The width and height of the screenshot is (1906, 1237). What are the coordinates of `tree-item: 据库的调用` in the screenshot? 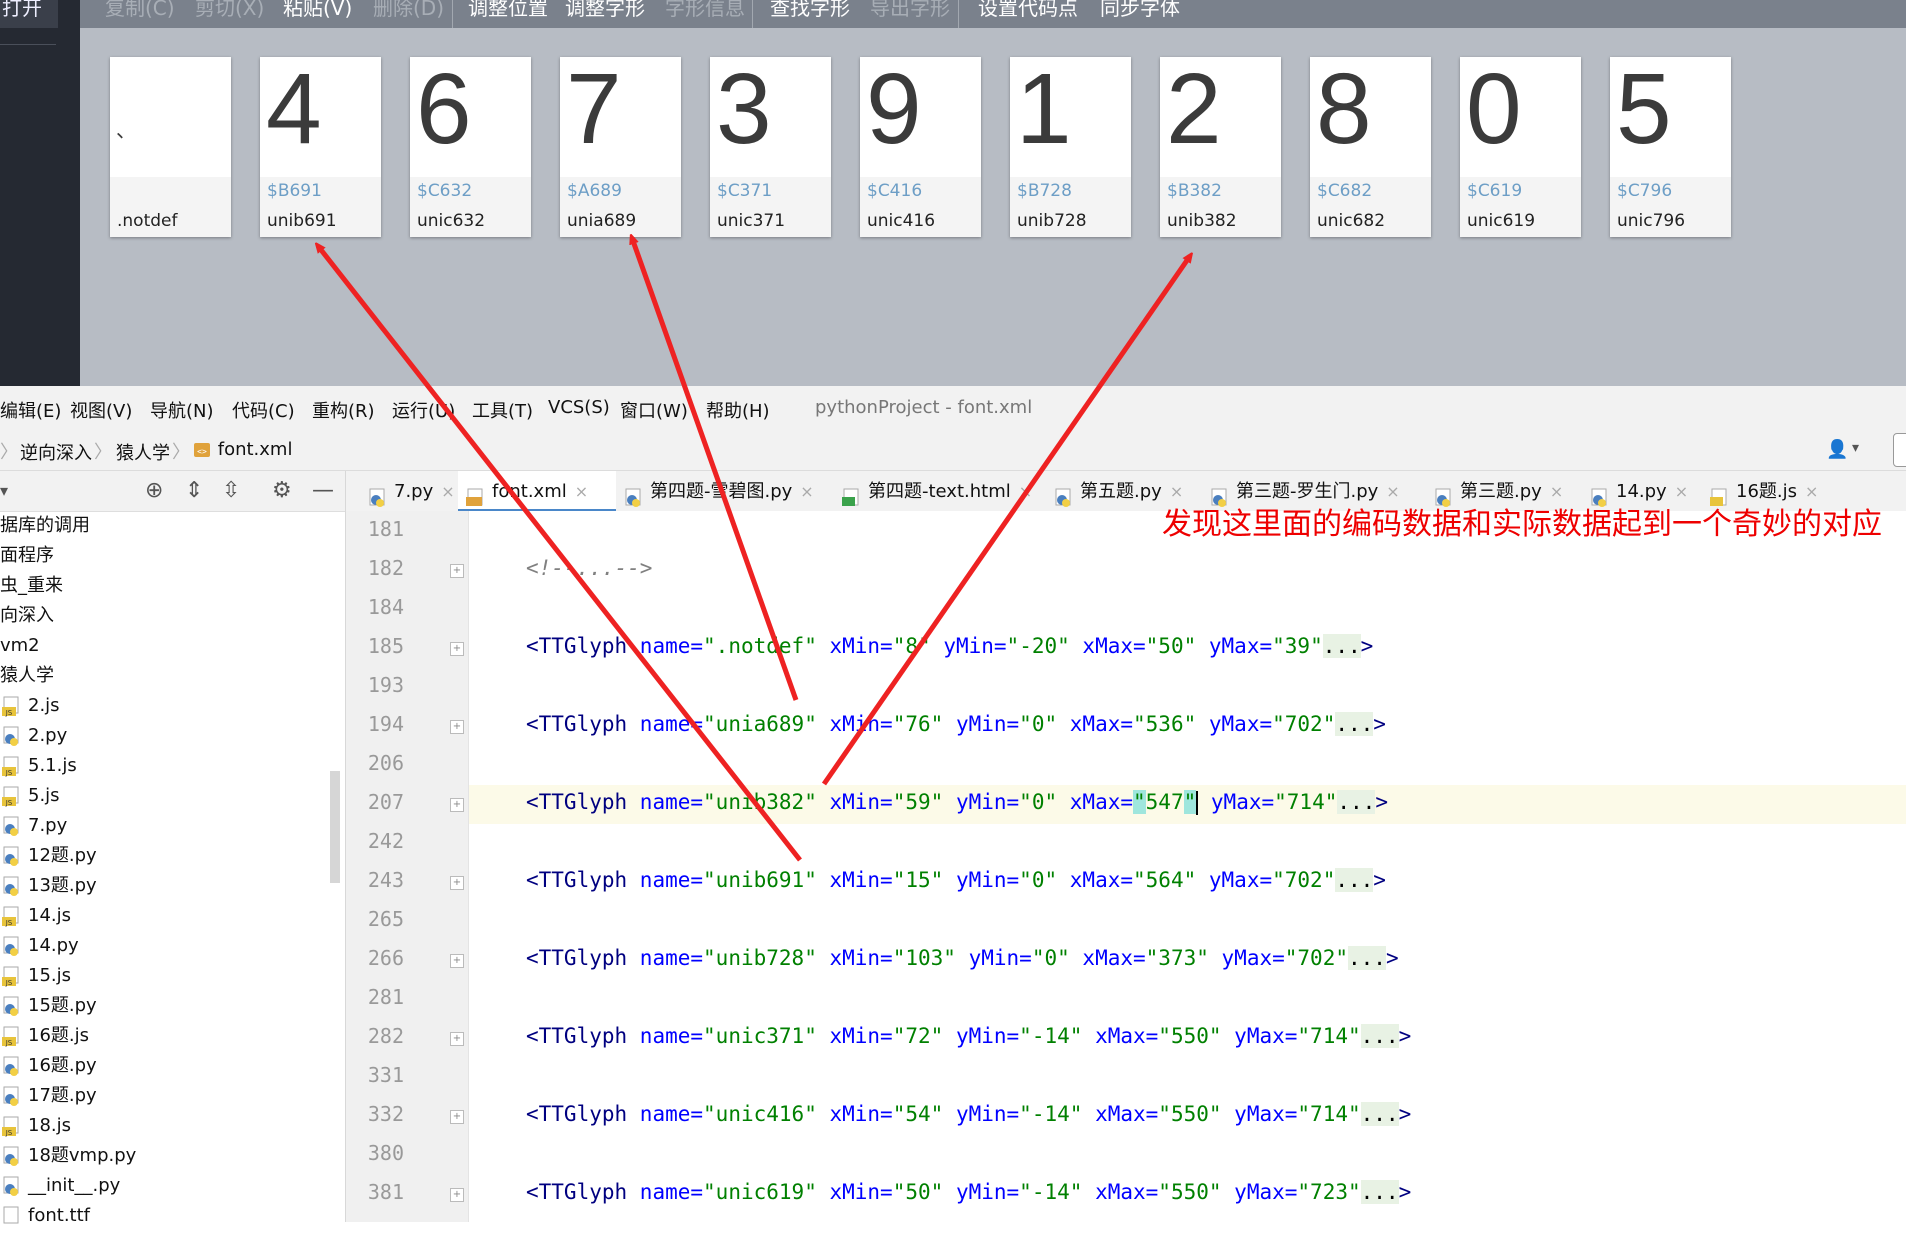 It's located at (45, 526).